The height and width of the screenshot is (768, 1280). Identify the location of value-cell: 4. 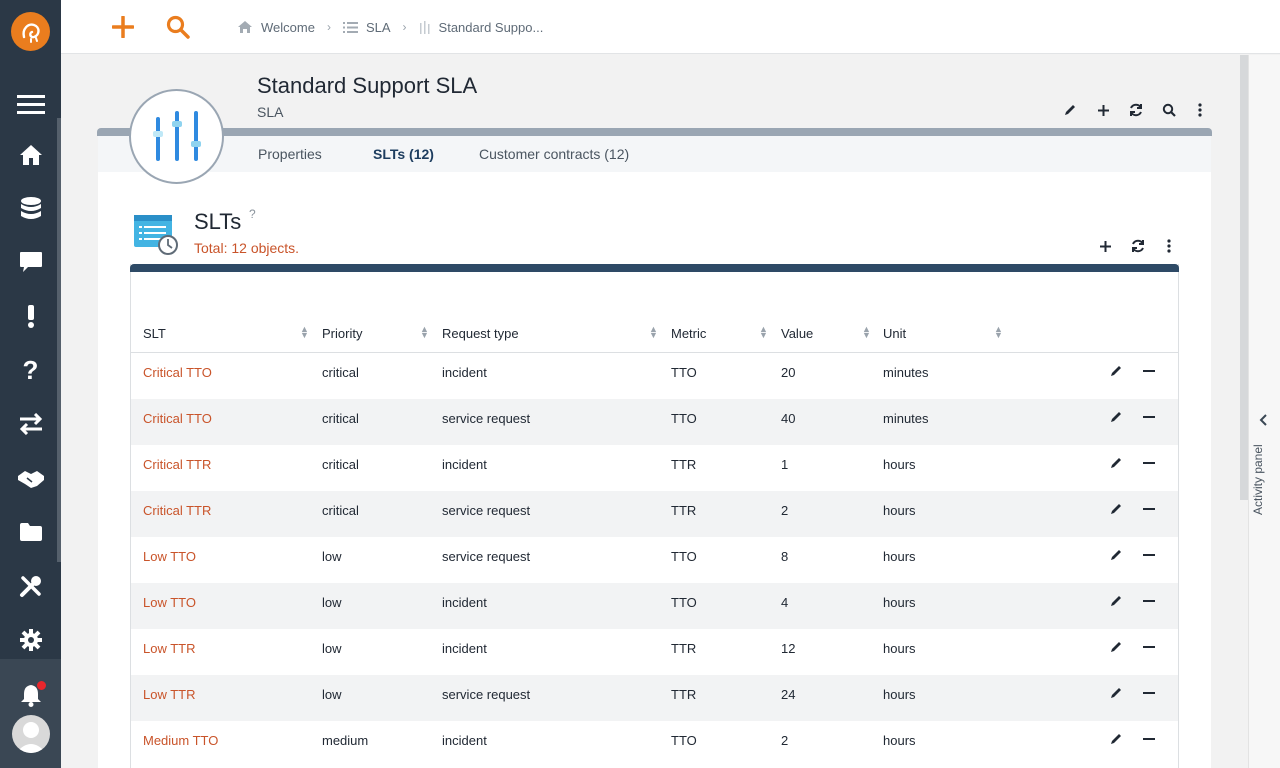
(785, 602).